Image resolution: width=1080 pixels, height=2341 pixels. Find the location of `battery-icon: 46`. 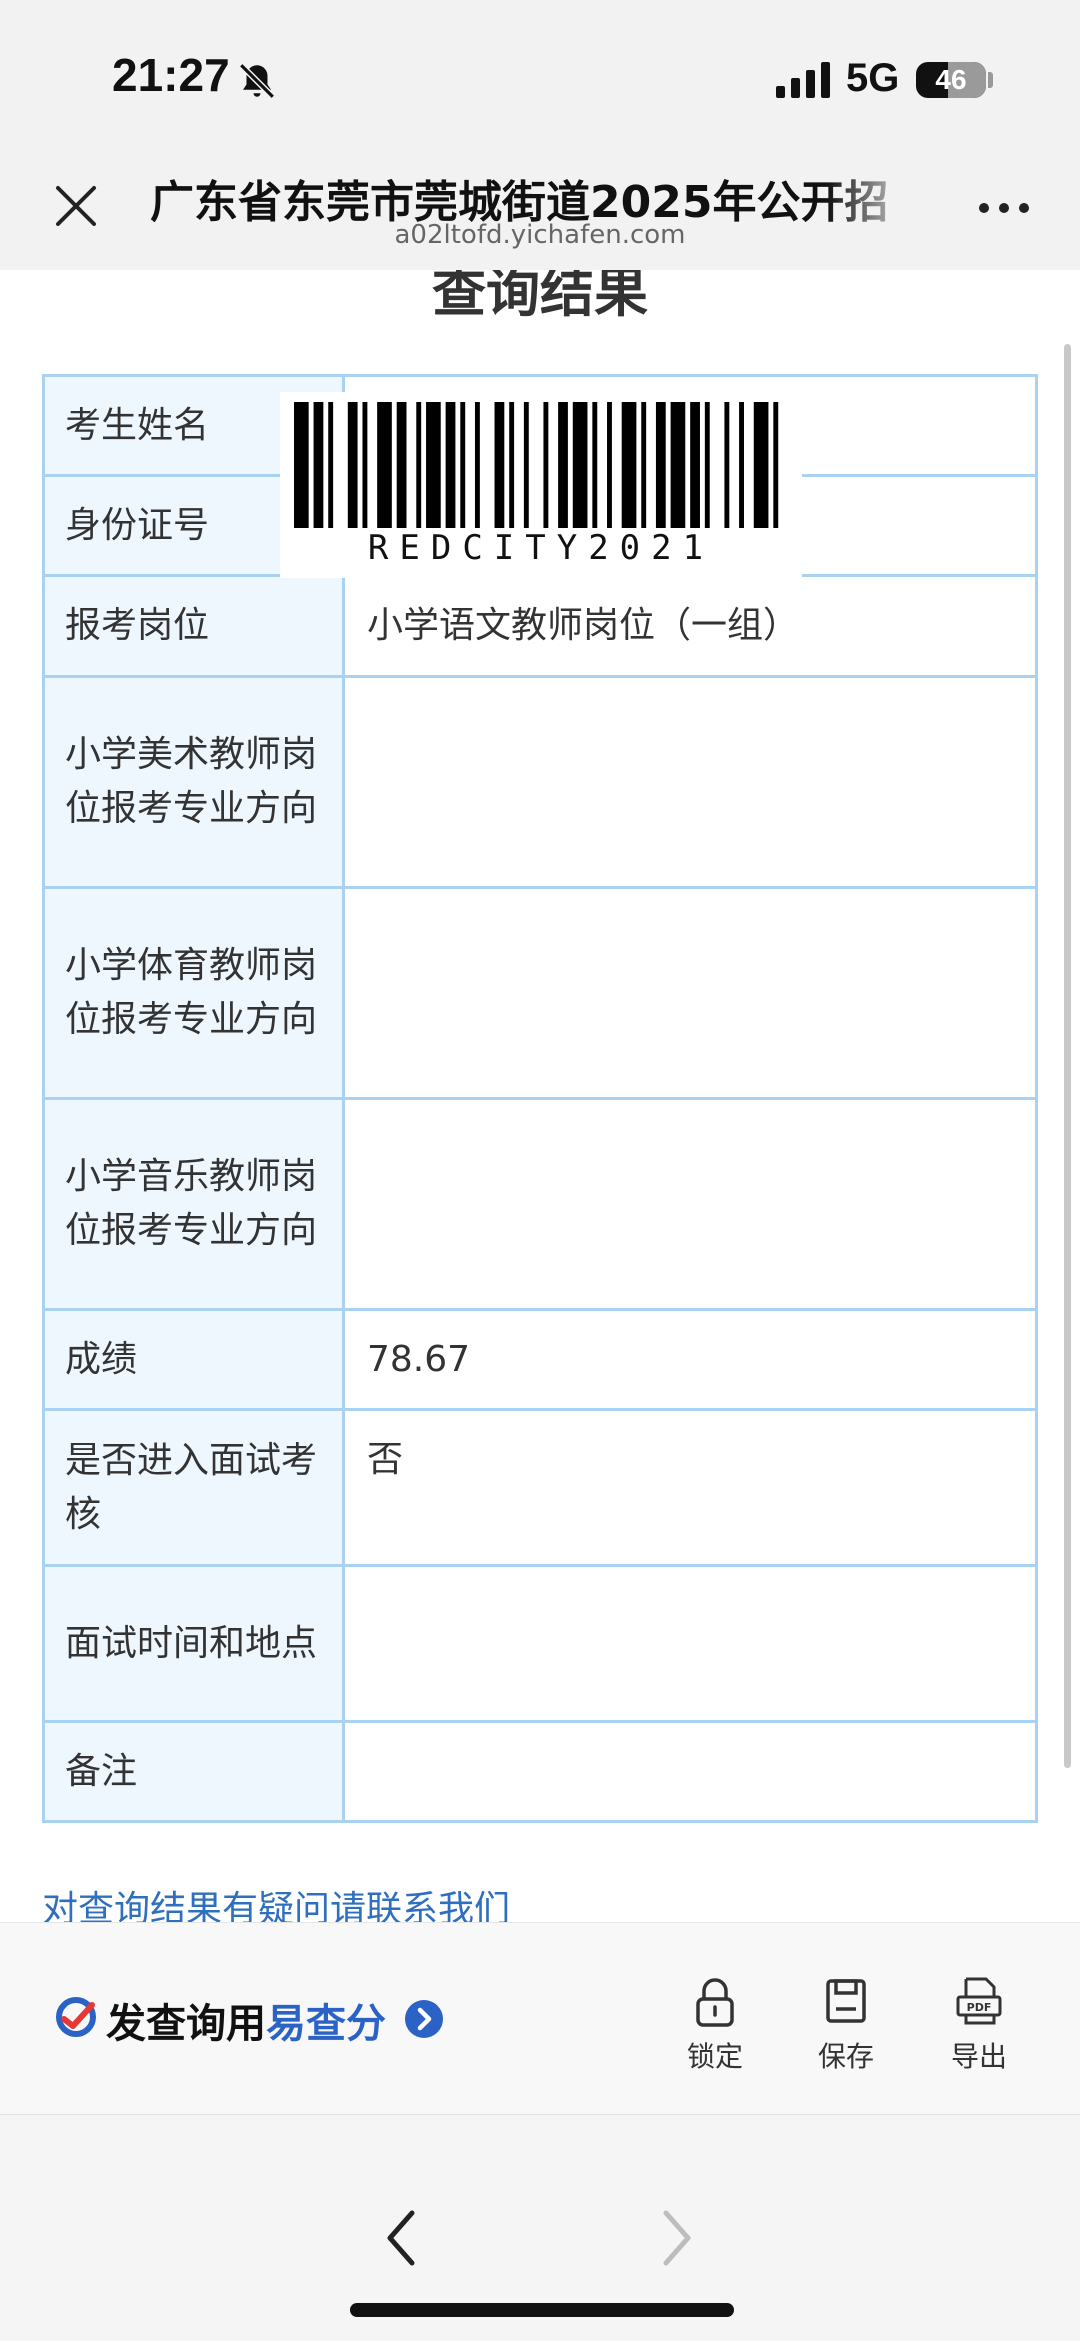

battery-icon: 46 is located at coordinates (951, 80).